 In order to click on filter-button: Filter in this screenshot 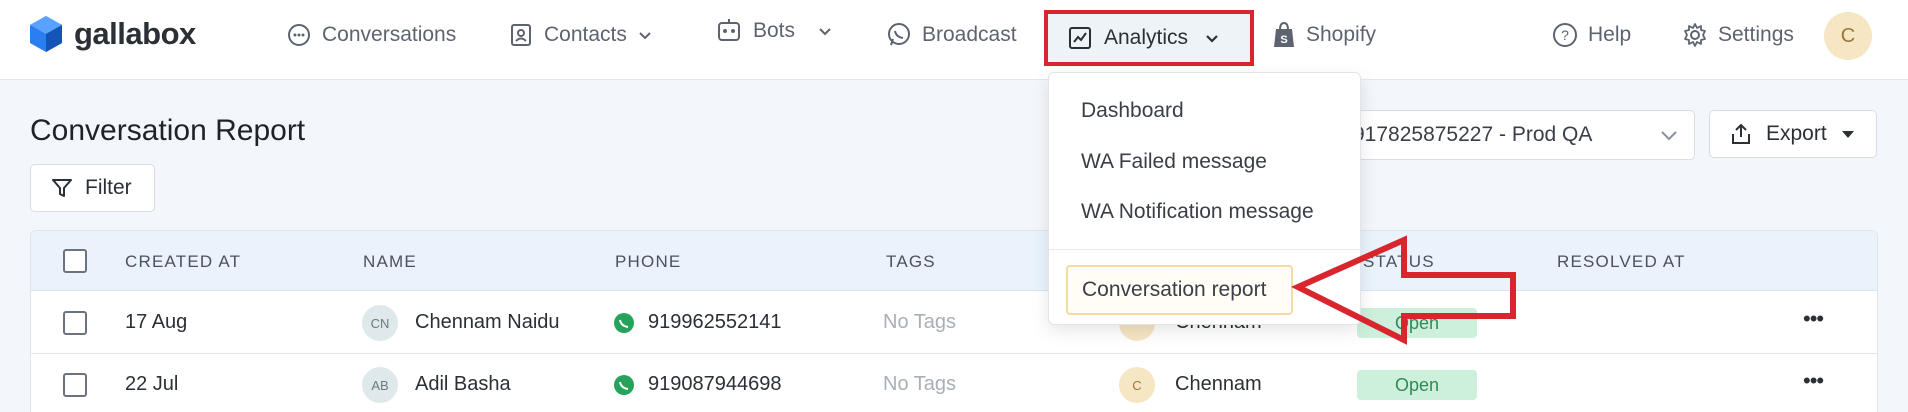, I will do `click(92, 188)`.